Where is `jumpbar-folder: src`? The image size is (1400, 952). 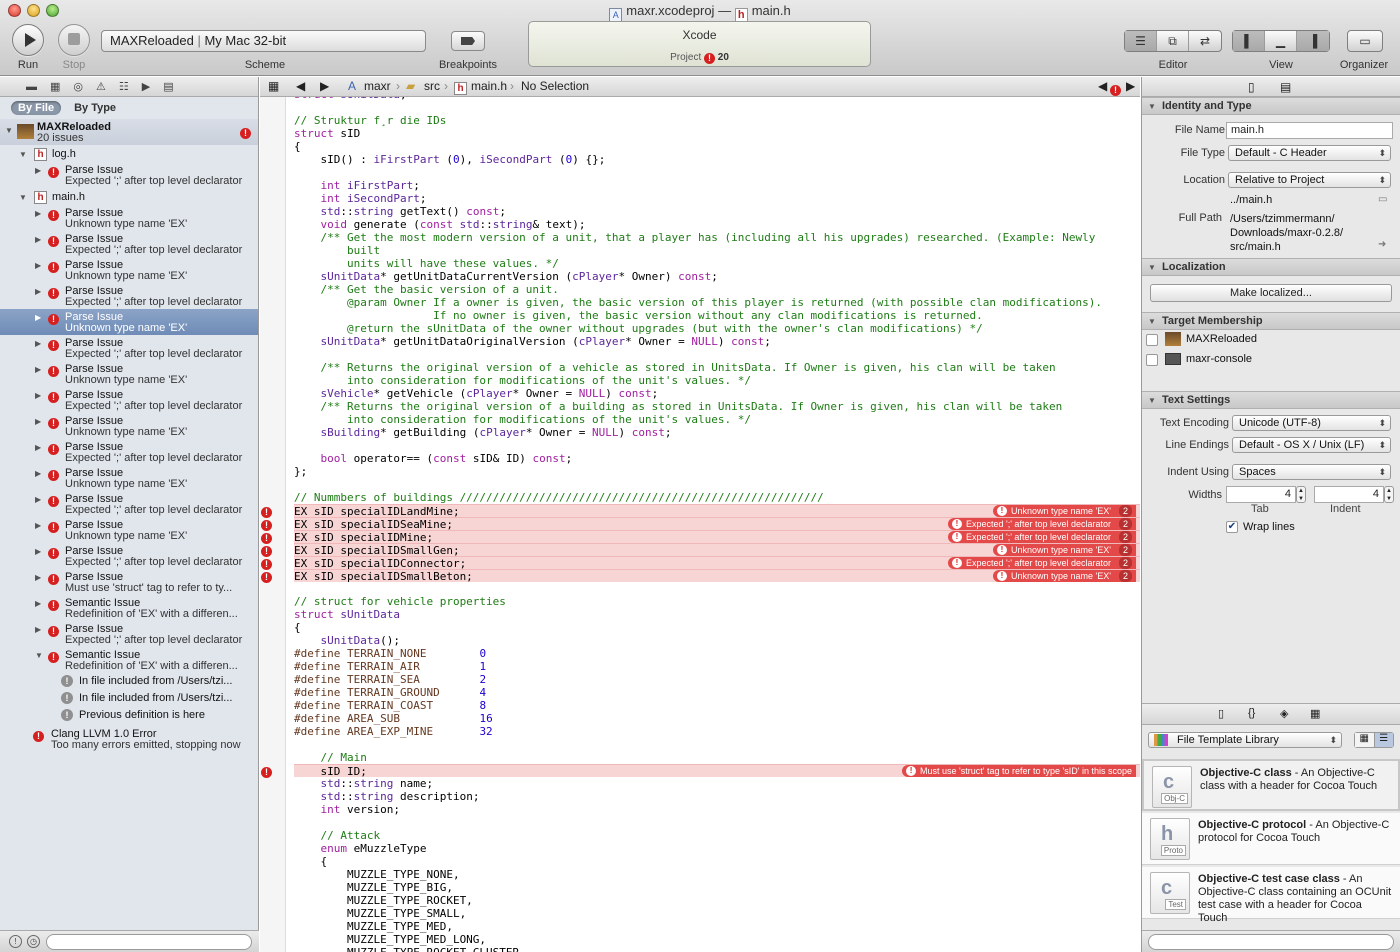 jumpbar-folder: src is located at coordinates (432, 86).